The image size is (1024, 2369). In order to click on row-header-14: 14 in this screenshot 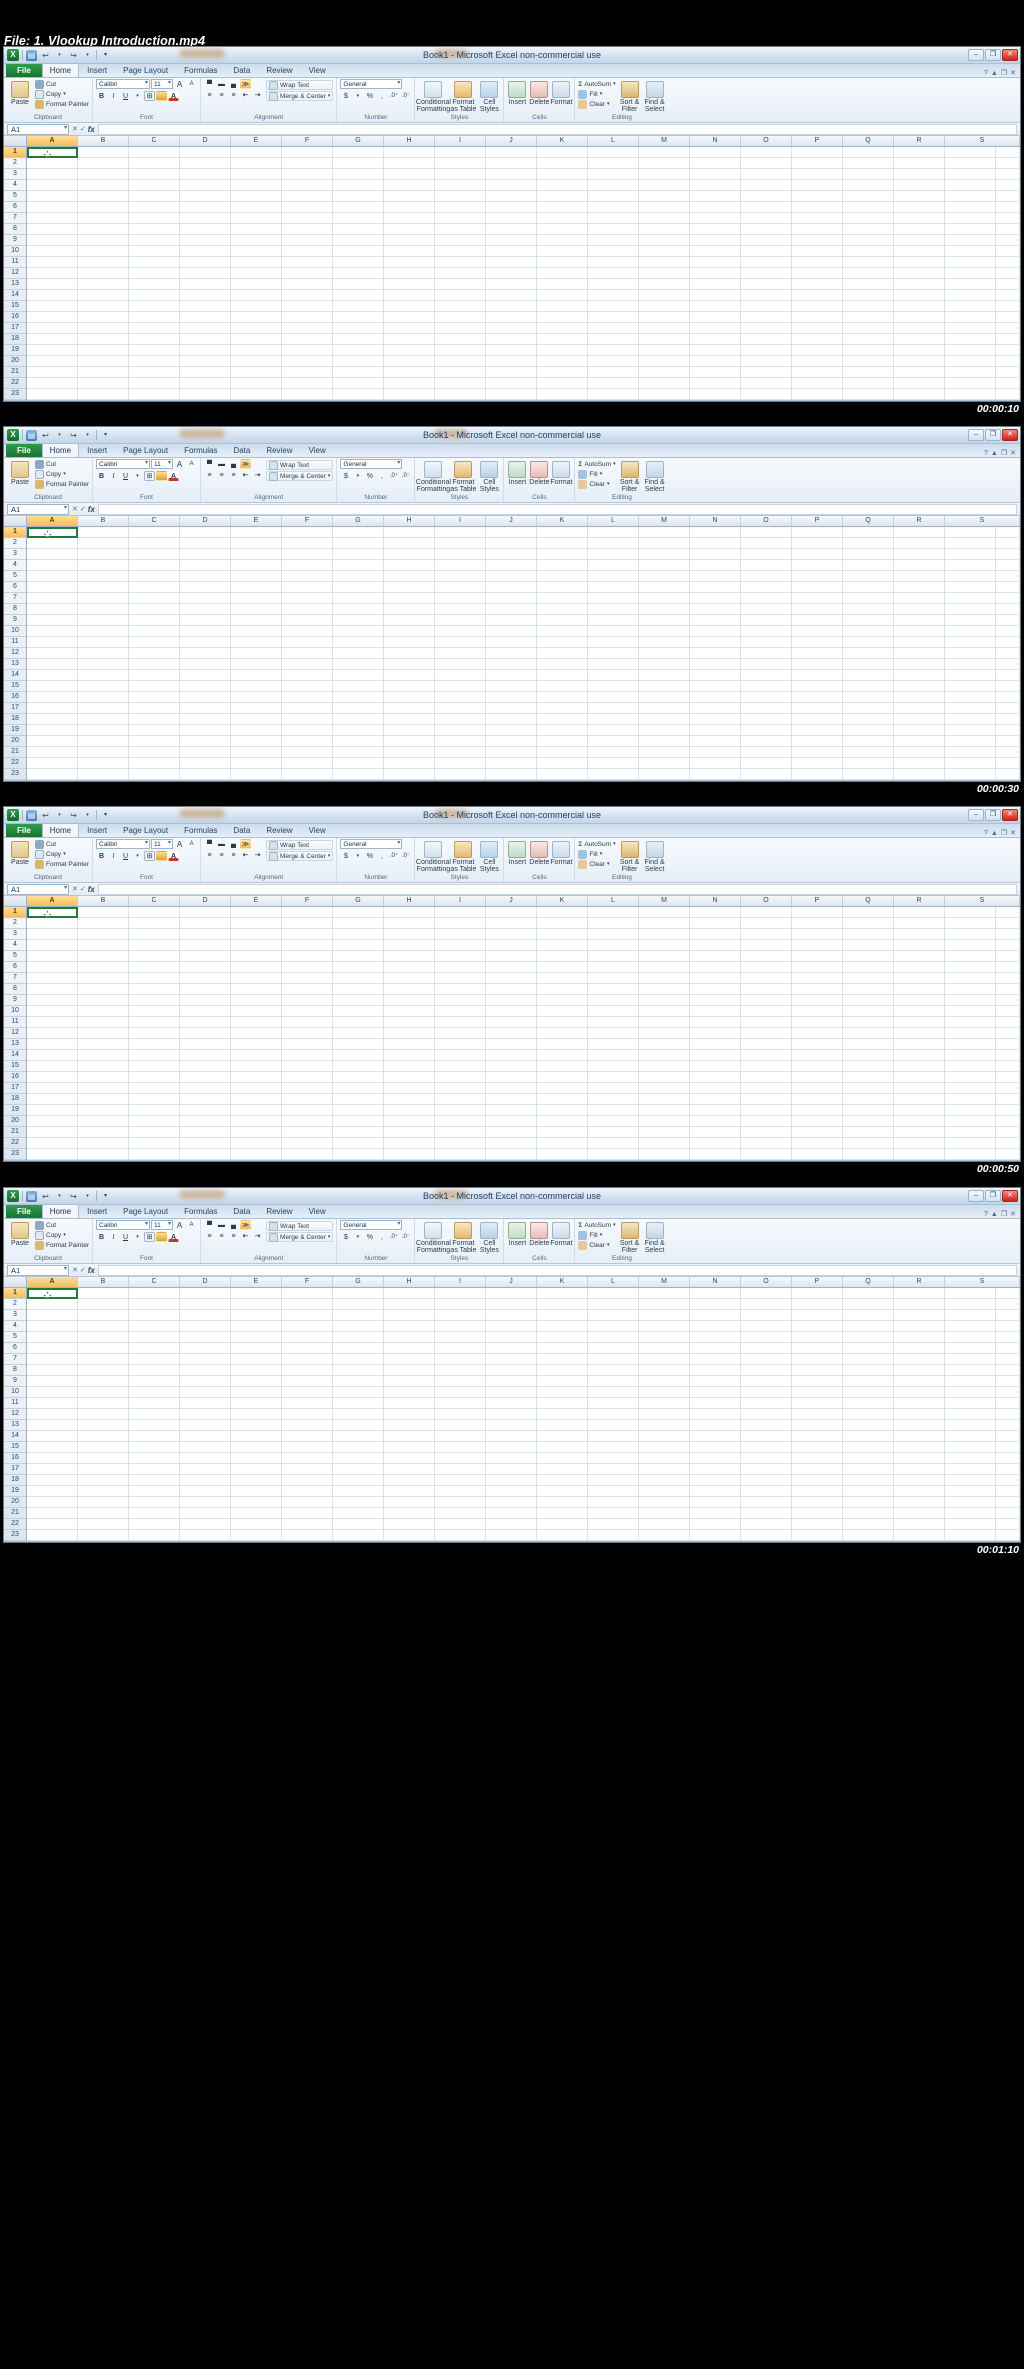, I will do `click(15, 1436)`.